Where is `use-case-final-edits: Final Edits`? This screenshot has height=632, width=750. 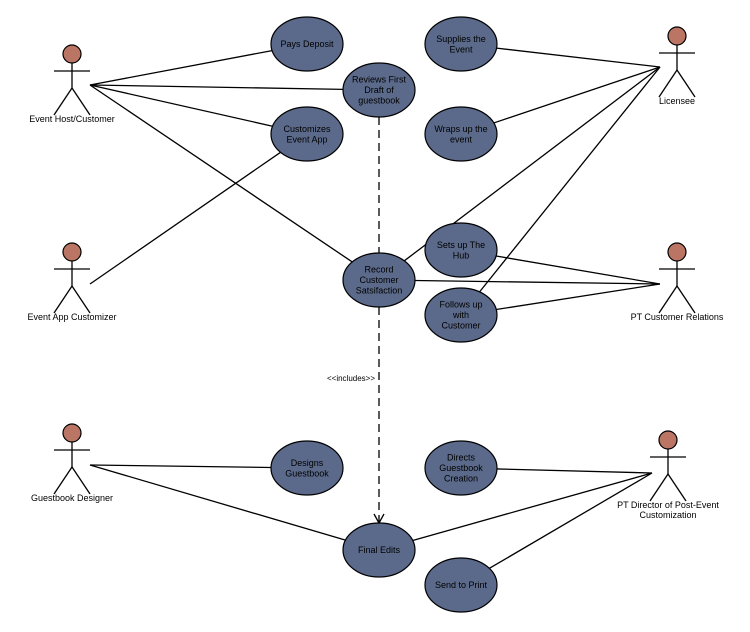 use-case-final-edits: Final Edits is located at coordinates (379, 550).